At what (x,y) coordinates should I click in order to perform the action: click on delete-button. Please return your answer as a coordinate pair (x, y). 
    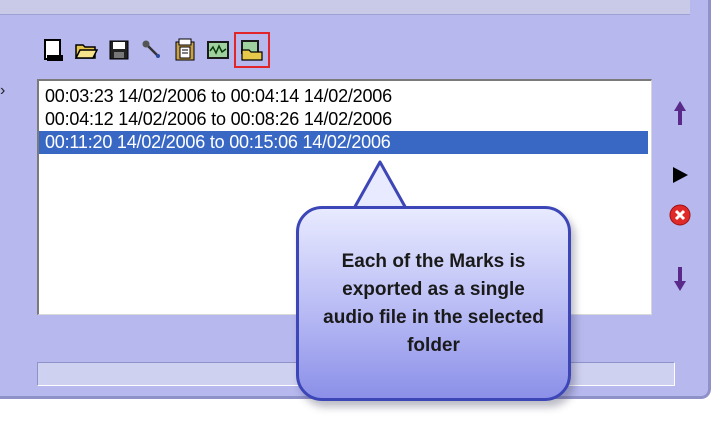
    Looking at the image, I should click on (680, 215).